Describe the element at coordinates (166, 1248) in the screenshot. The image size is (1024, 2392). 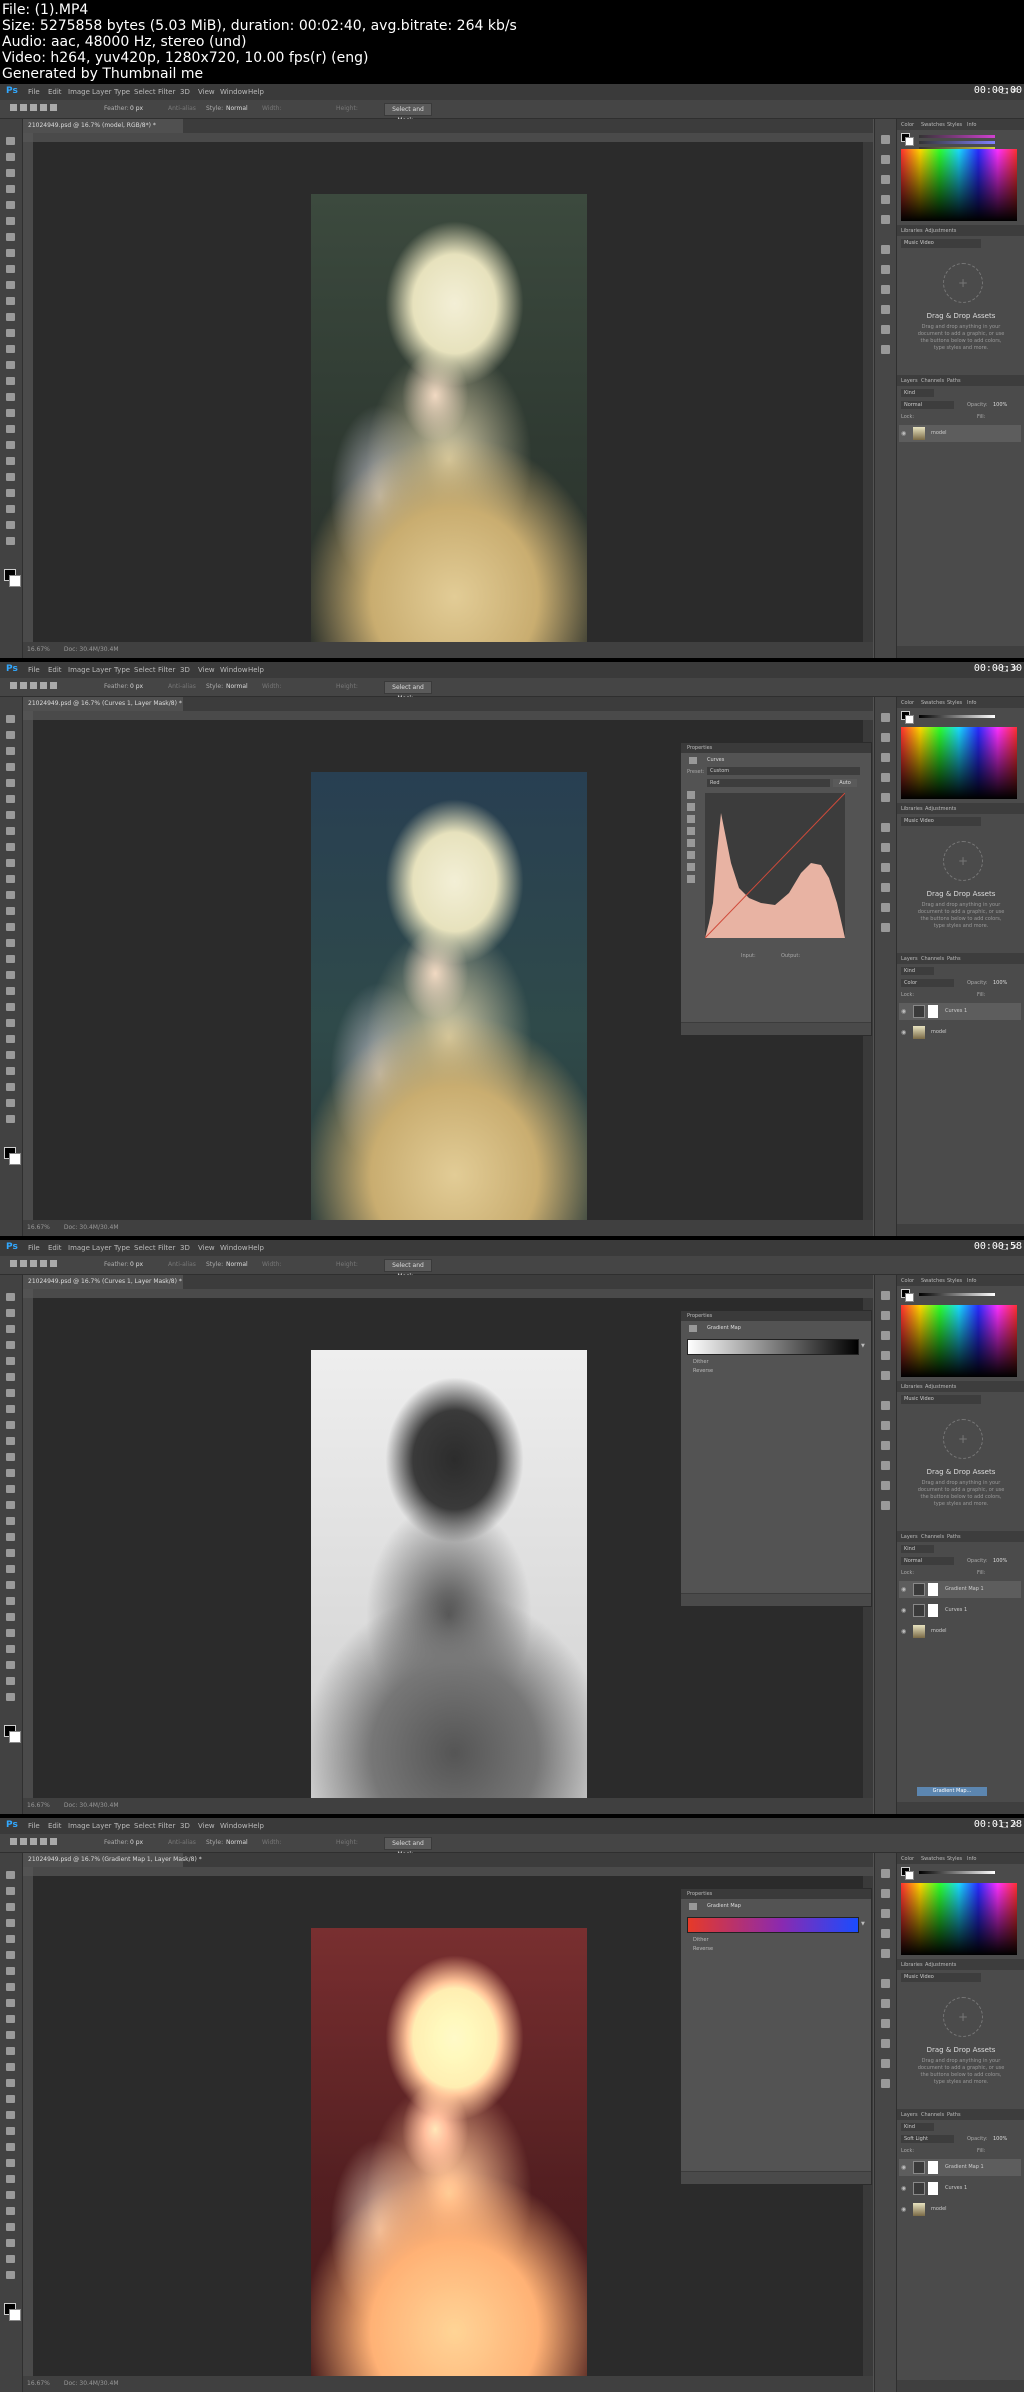
I see `menu-filter: Filter` at that location.